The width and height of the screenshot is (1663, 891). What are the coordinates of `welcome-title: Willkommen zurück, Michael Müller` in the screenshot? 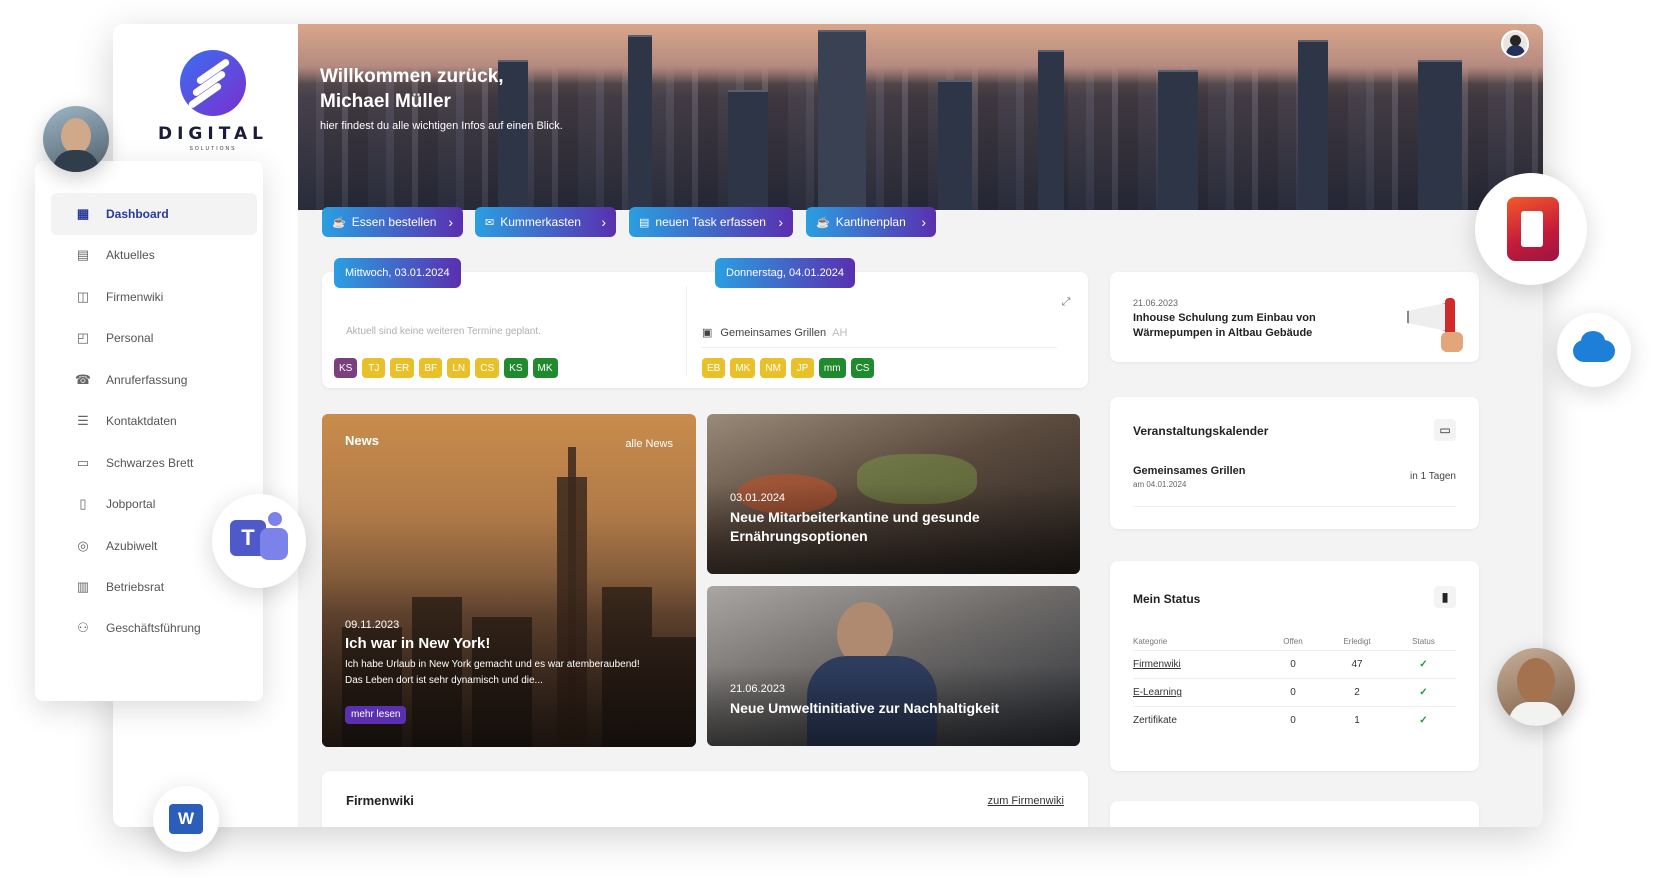 It's located at (412, 89).